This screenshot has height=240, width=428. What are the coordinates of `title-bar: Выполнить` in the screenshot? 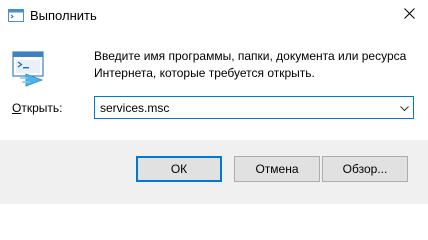 It's located at (214, 16).